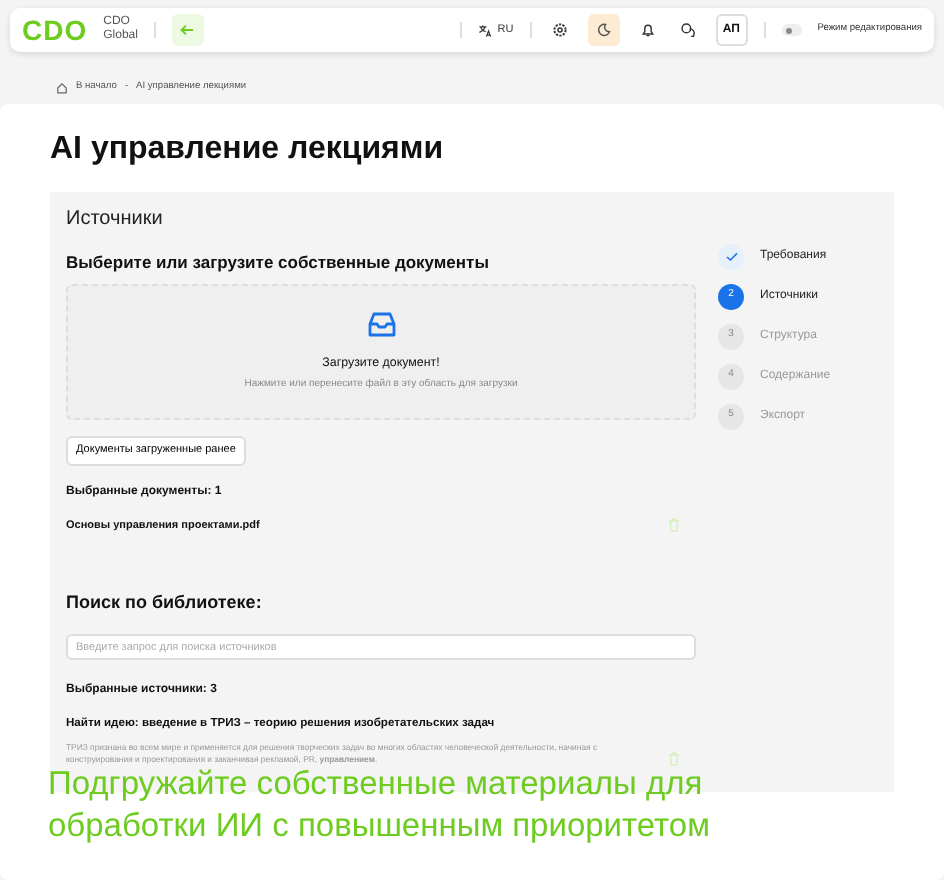 This screenshot has height=880, width=944. I want to click on logo: CDO, so click(55, 30).